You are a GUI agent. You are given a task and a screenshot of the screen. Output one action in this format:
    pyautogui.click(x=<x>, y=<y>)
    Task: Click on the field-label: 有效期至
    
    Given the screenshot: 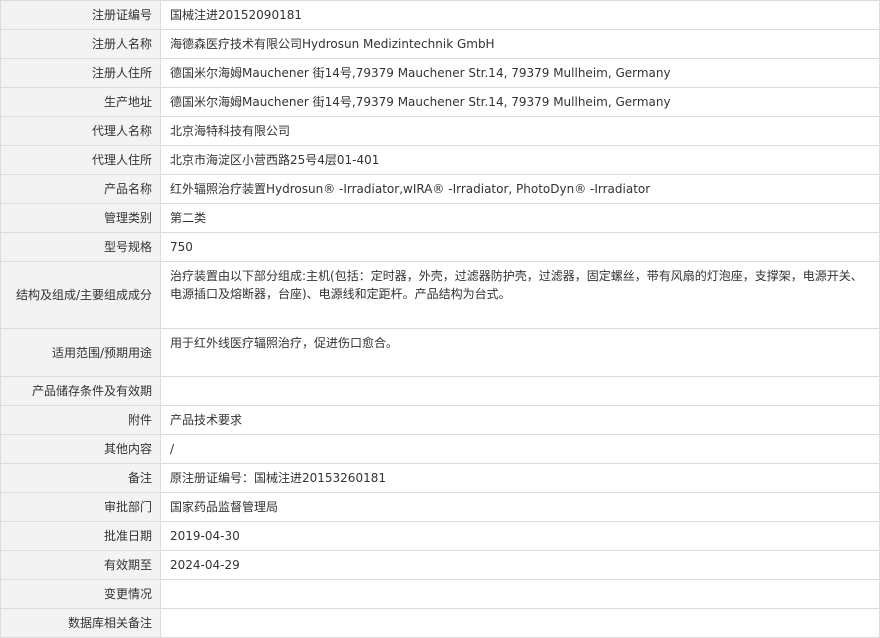 What is the action you would take?
    pyautogui.click(x=80, y=565)
    